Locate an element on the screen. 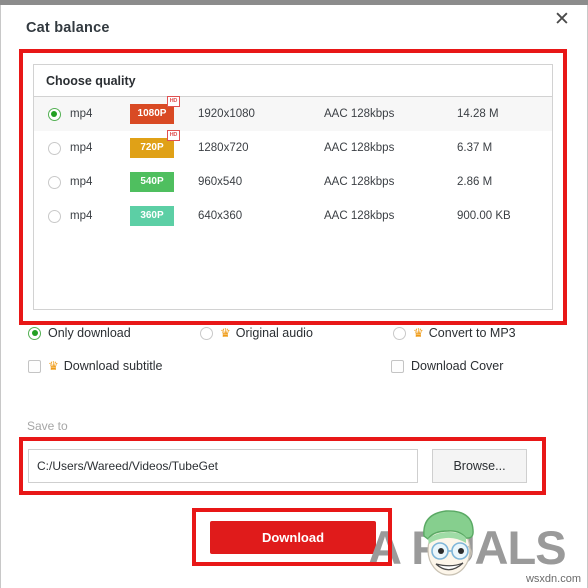 Image resolution: width=588 pixels, height=588 pixels. quality-size: 14.28 M is located at coordinates (478, 114).